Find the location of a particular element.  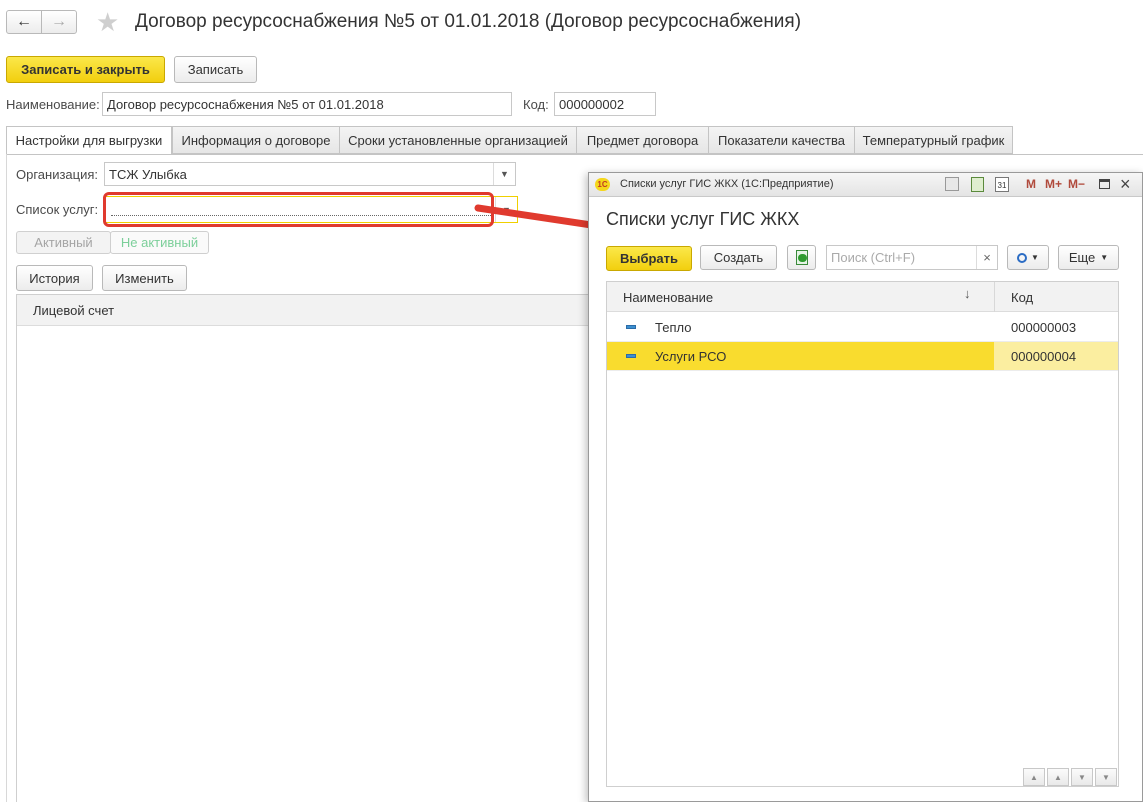

forward-button: → is located at coordinates (59, 22).